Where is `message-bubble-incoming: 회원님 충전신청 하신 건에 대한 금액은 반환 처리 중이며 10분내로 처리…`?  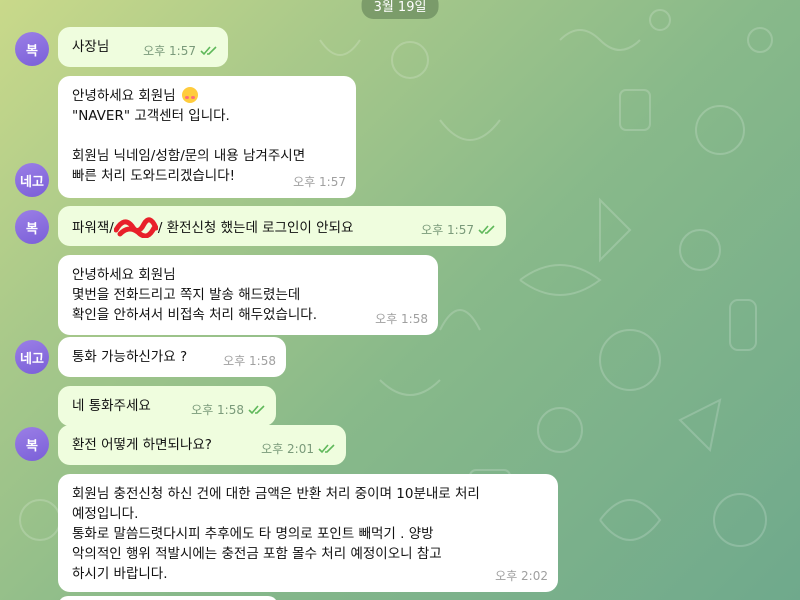 message-bubble-incoming: 회원님 충전신청 하신 건에 대한 금액은 반환 처리 중이며 10분내로 처리… is located at coordinates (308, 533).